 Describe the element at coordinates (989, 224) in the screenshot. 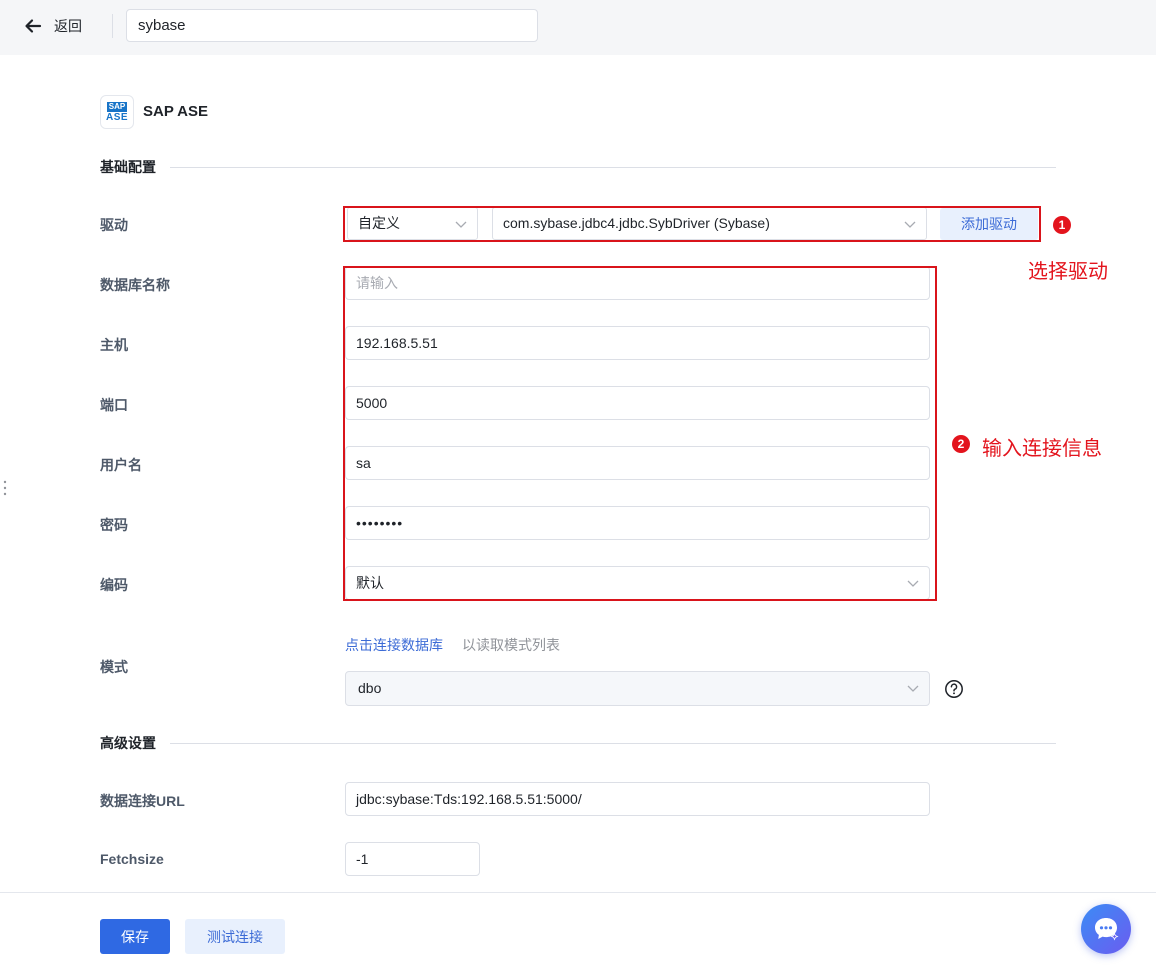

I see `add-driver-button: 添加驱动` at that location.